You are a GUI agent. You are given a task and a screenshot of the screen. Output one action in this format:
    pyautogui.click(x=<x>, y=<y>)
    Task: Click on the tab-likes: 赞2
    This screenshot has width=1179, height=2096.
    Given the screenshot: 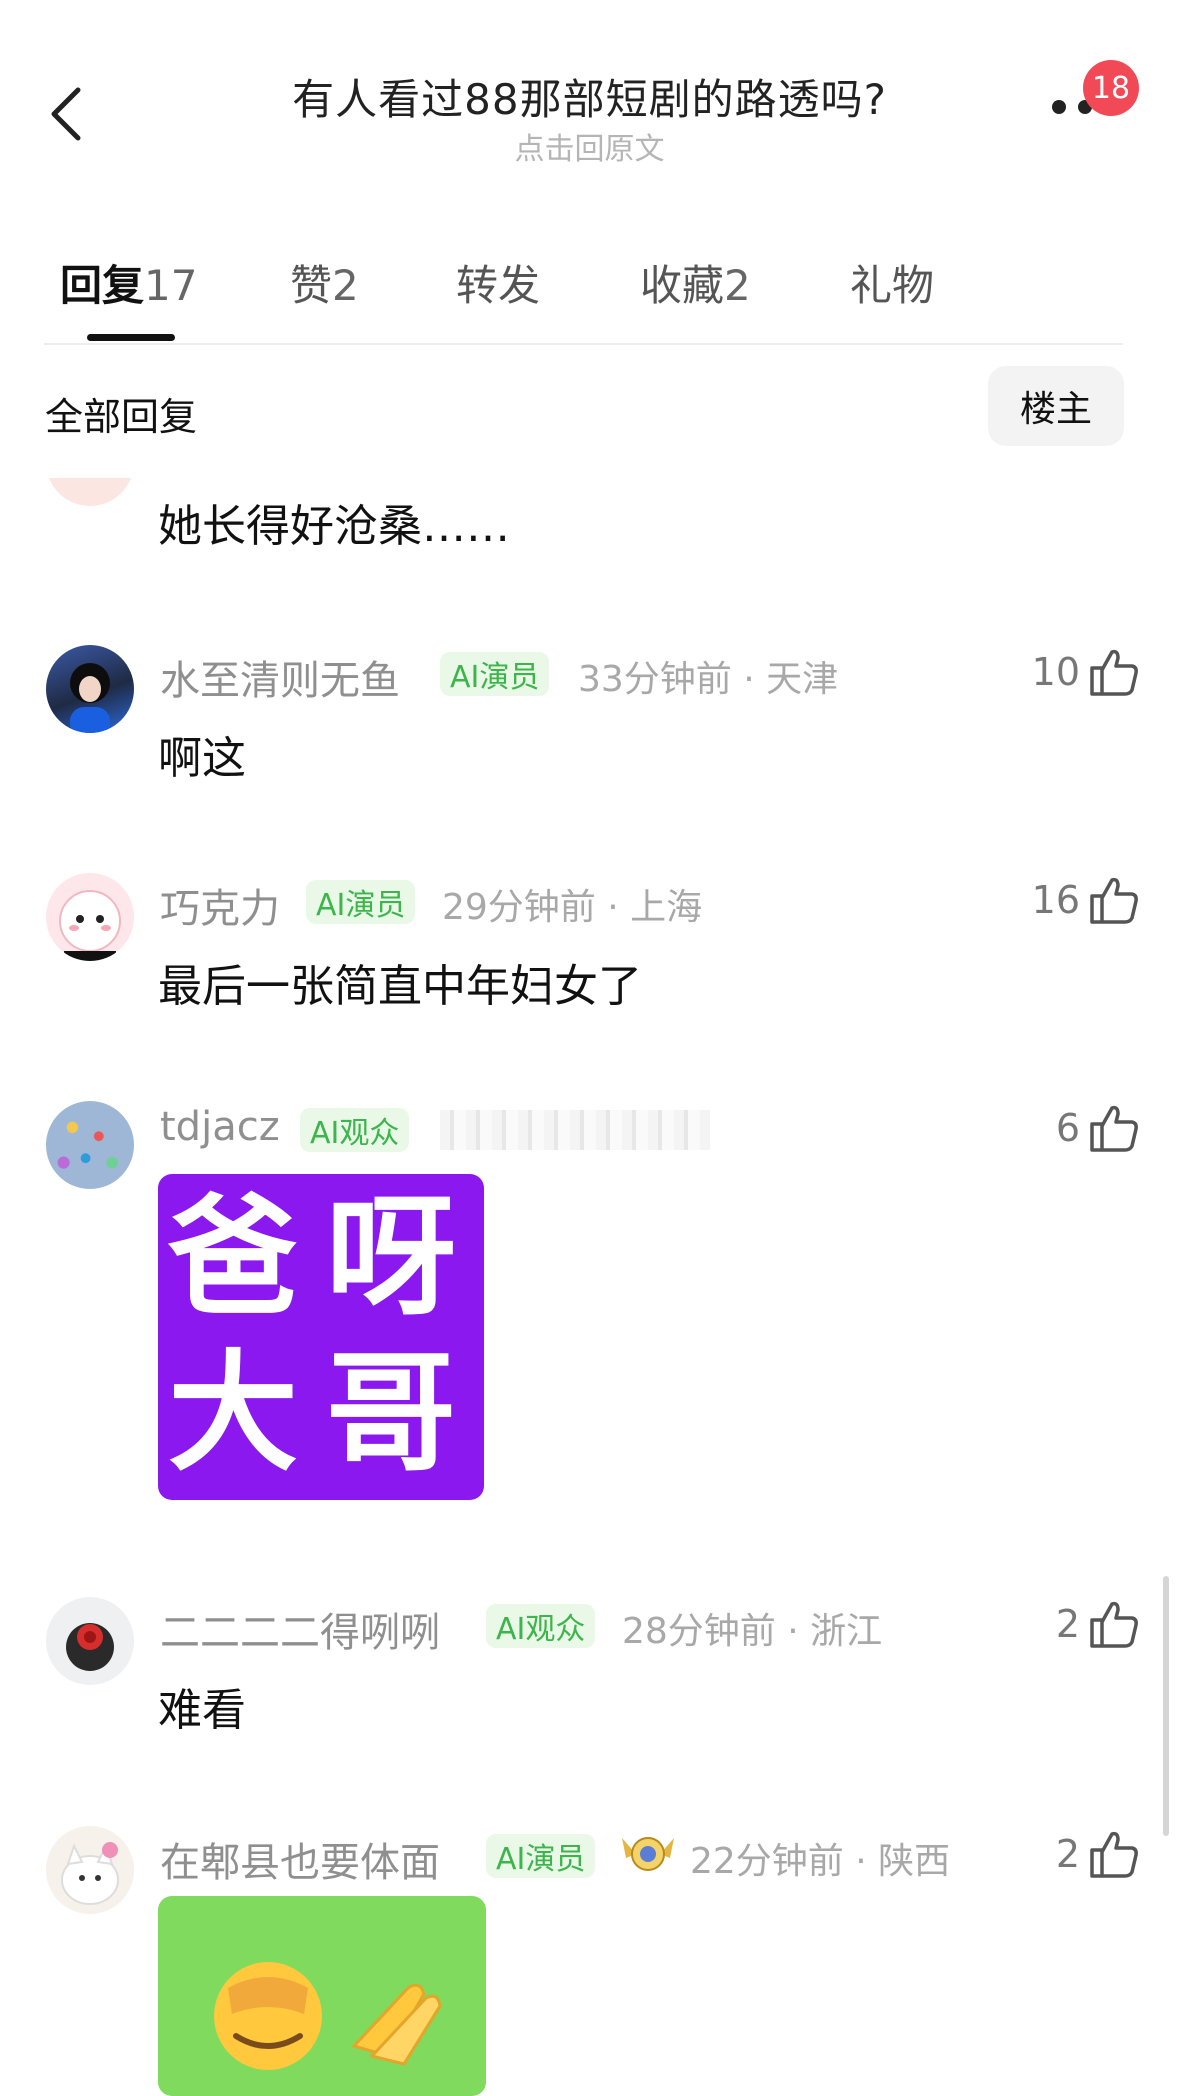 What is the action you would take?
    pyautogui.click(x=324, y=282)
    